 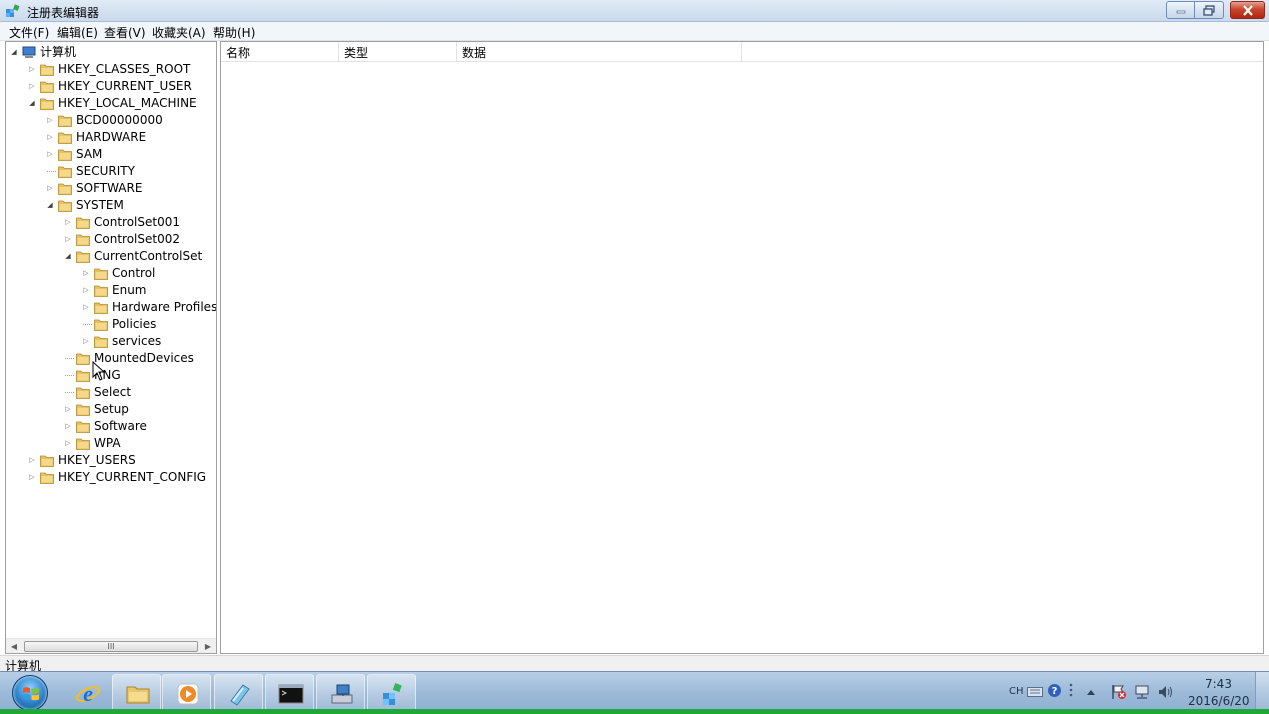 I want to click on keyboard-icon, so click(x=1035, y=692).